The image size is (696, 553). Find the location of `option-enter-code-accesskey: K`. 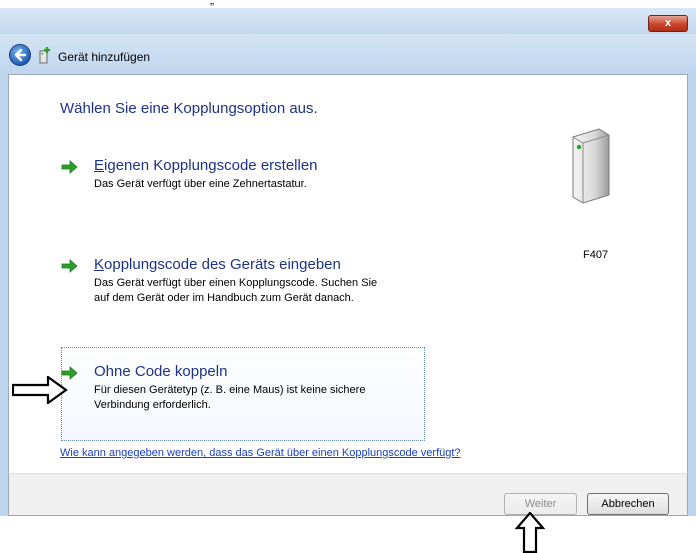

option-enter-code-accesskey: K is located at coordinates (99, 264).